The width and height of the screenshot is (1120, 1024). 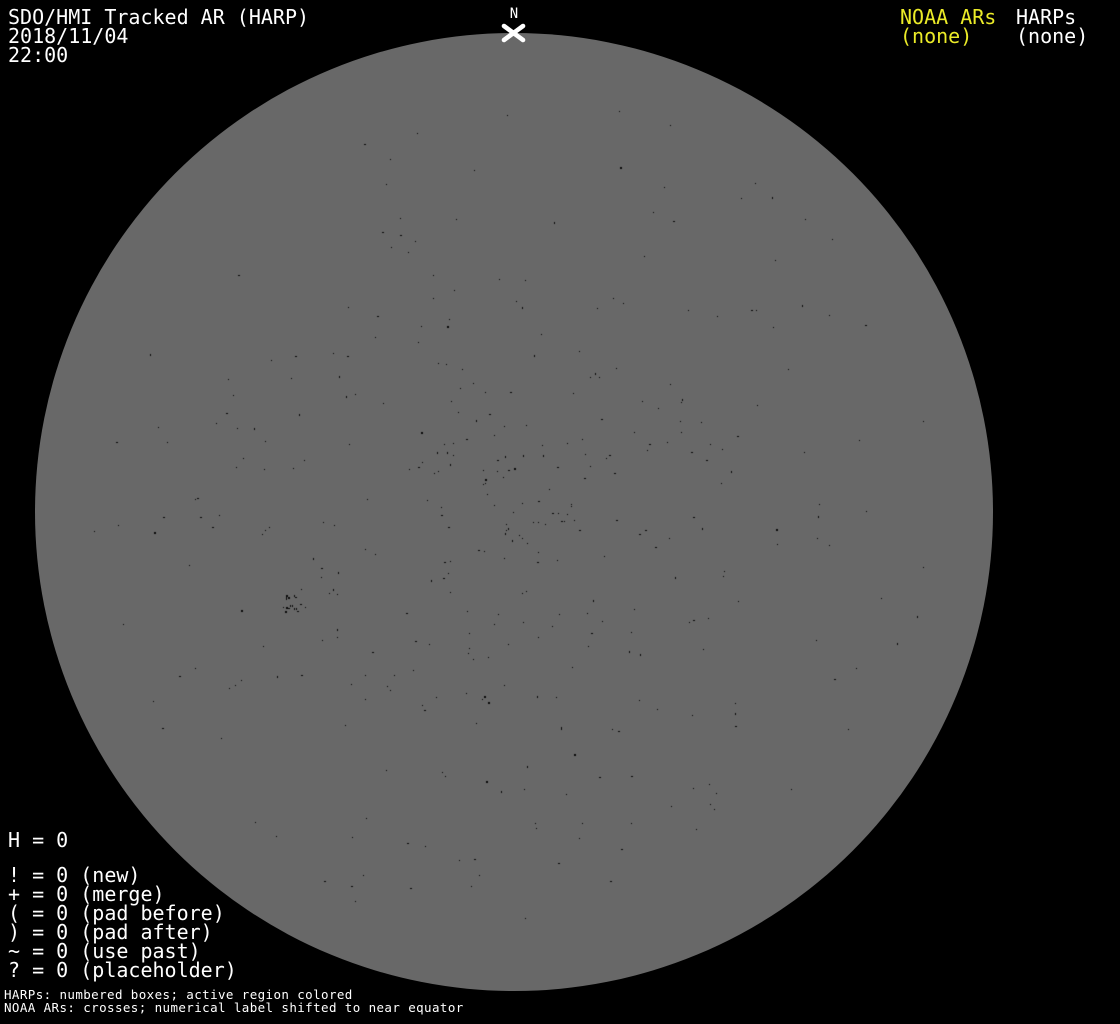 I want to click on legend-item-placeholder: ? = 0 (placeholder), so click(x=122, y=970).